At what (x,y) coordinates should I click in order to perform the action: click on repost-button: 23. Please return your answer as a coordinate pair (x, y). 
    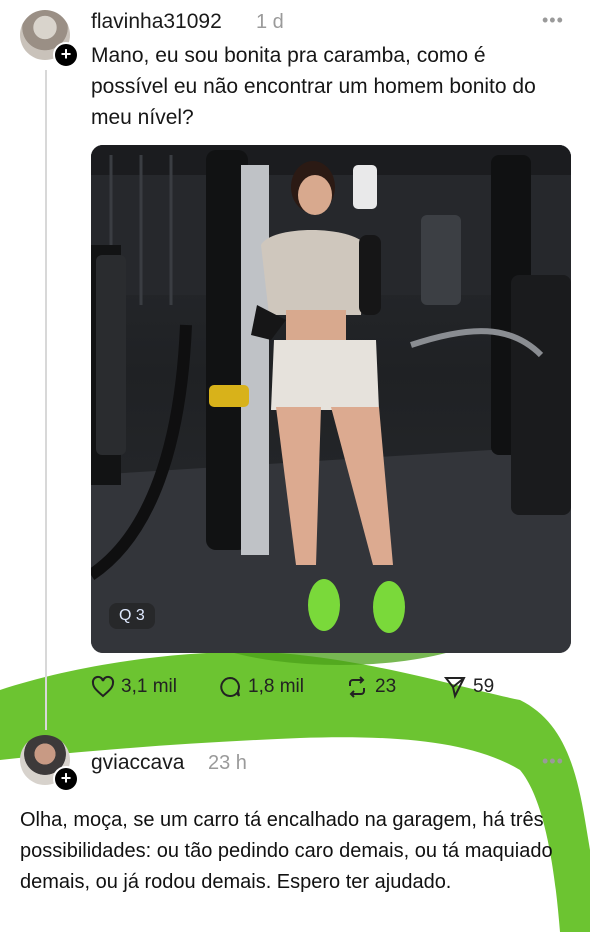
    Looking at the image, I should click on (370, 687).